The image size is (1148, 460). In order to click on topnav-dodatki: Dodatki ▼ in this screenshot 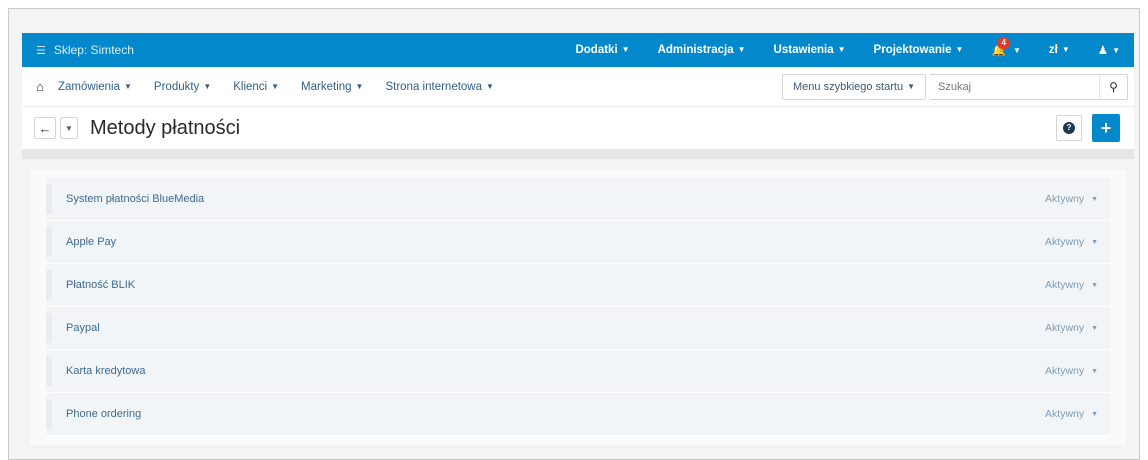, I will do `click(602, 50)`.